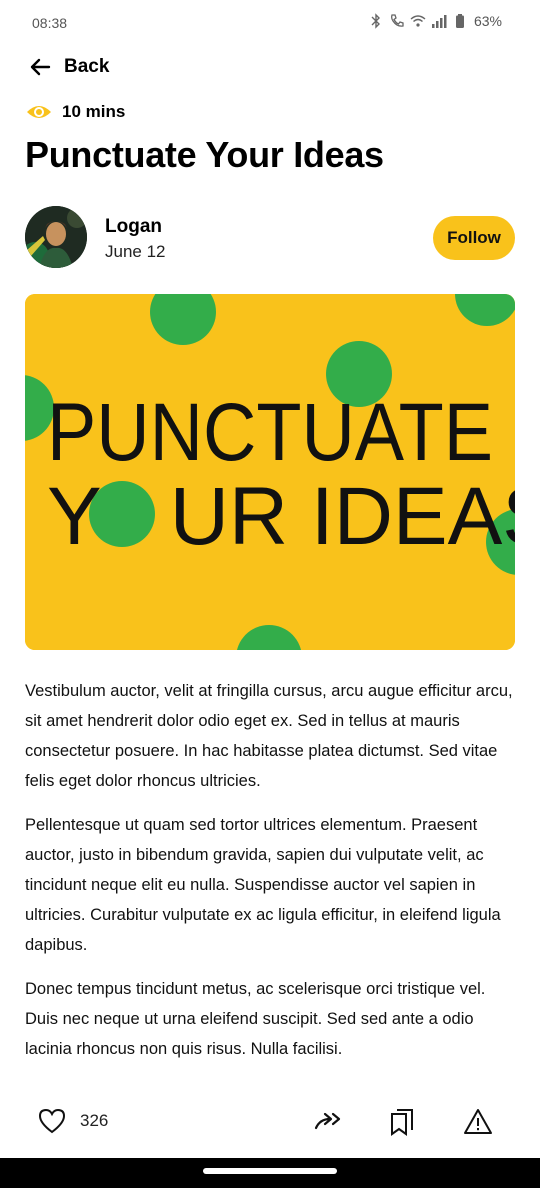  I want to click on eye-icon, so click(39, 112).